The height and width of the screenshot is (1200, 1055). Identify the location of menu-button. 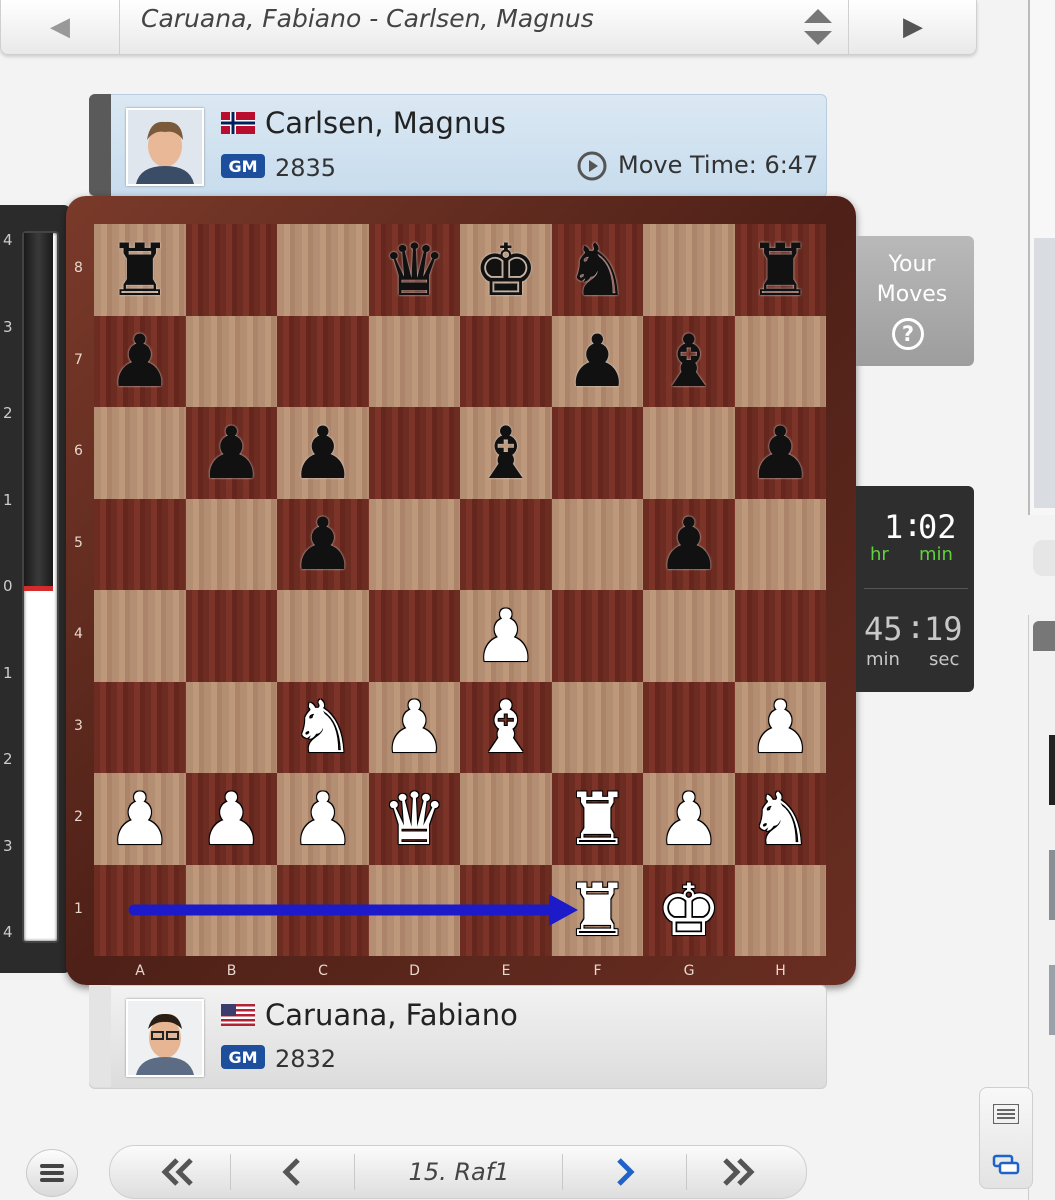
(52, 1173).